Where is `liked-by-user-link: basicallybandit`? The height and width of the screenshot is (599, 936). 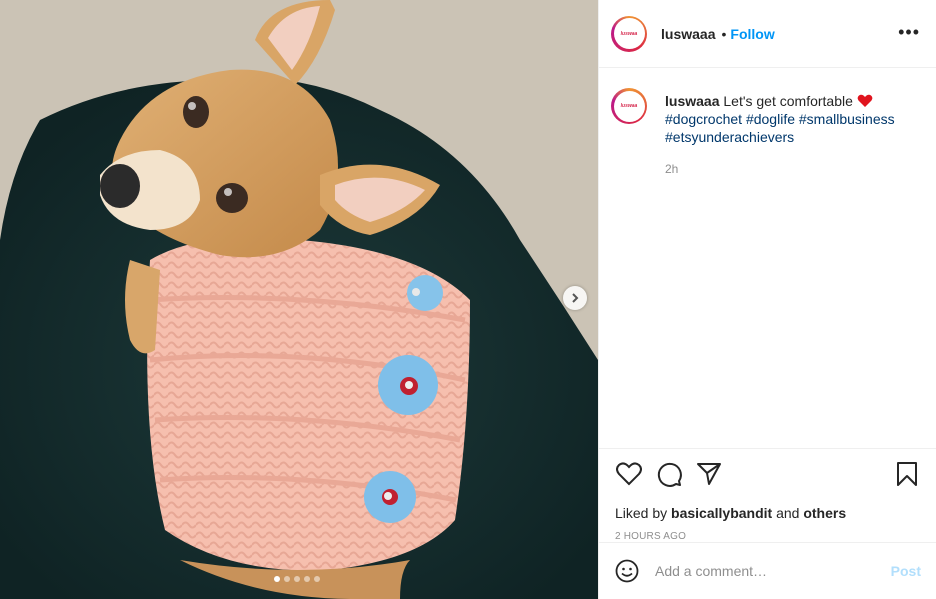
liked-by-user-link: basicallybandit is located at coordinates (721, 513).